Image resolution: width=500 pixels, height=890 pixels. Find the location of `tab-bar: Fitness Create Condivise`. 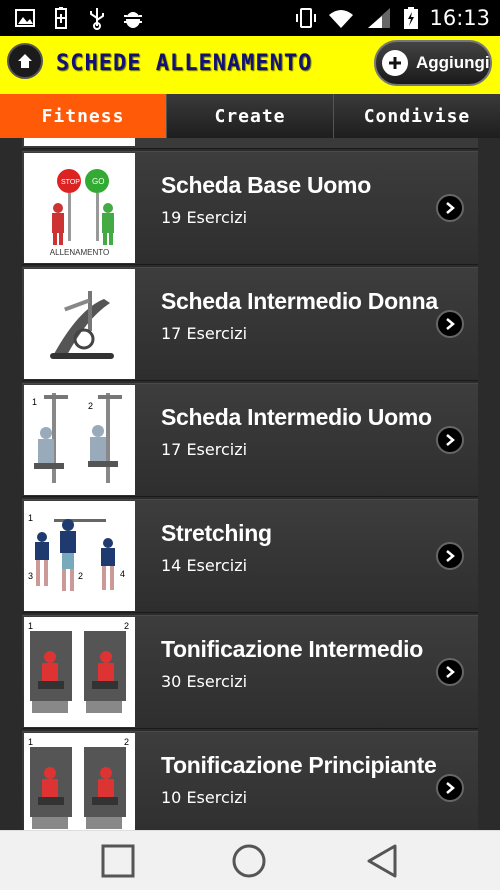

tab-bar: Fitness Create Condivise is located at coordinates (250, 116).